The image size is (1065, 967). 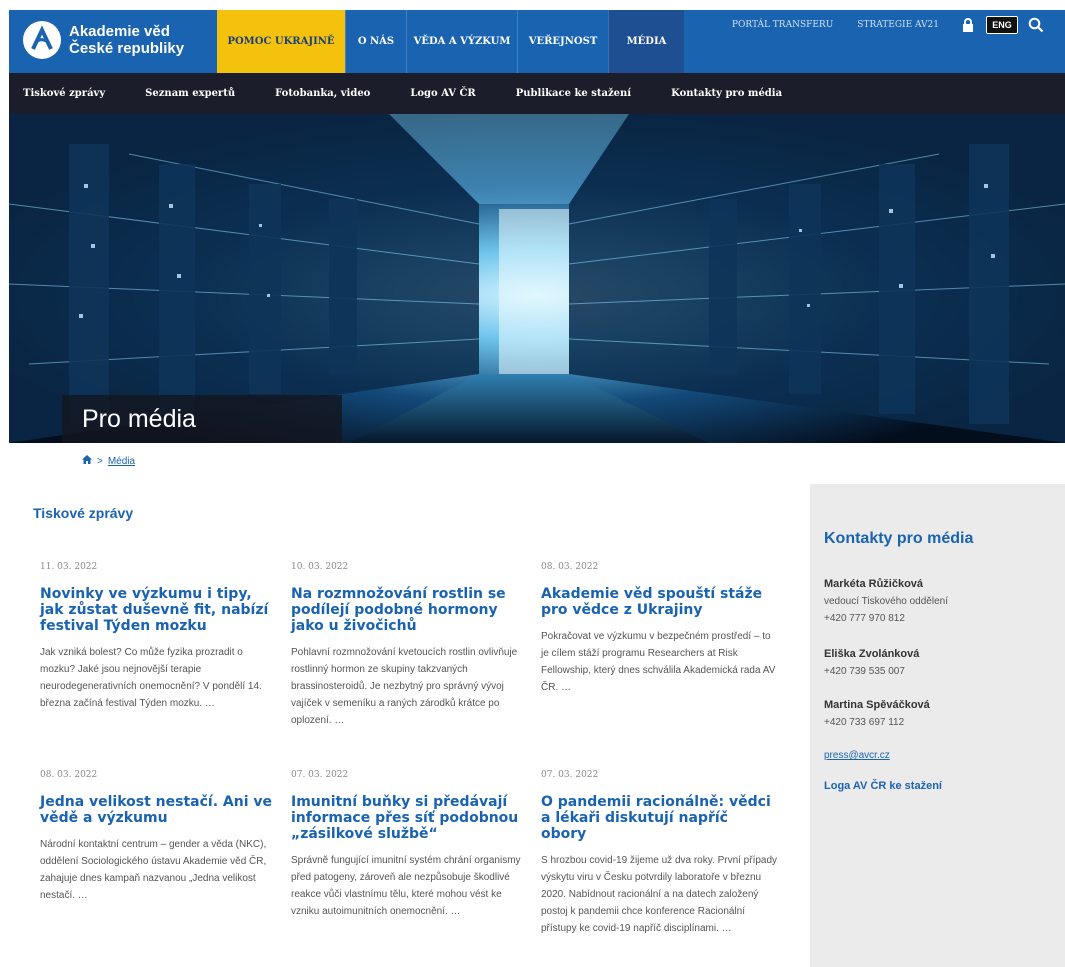 I want to click on page-title: Pro média, so click(x=202, y=419).